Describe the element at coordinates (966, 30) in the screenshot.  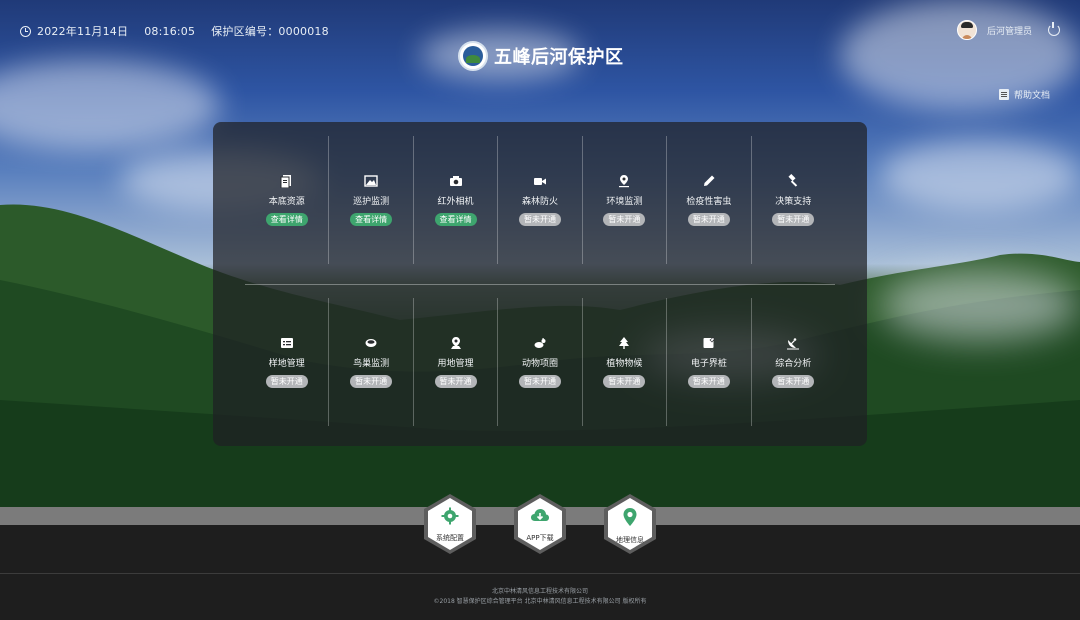
I see `avatar` at that location.